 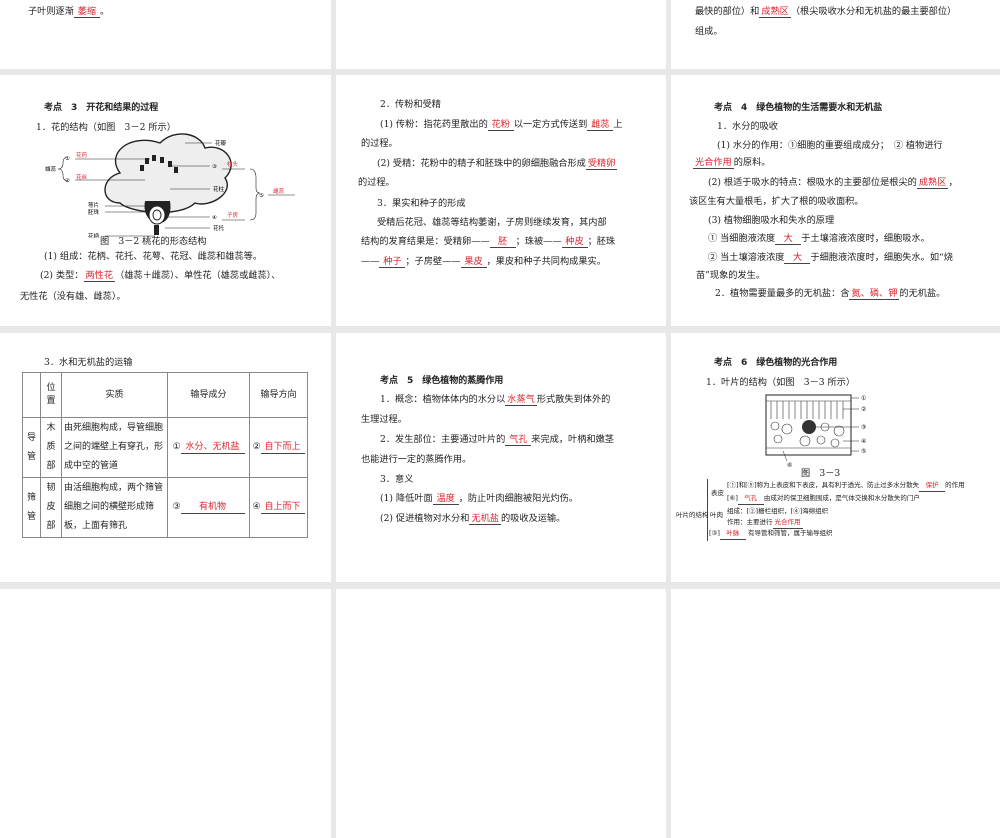 I want to click on text-line: 2．传粉和受精, so click(x=410, y=105).